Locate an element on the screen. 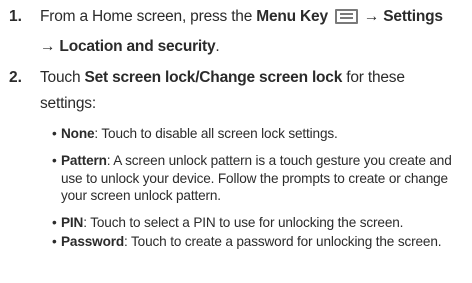 This screenshot has height=283, width=472. location-security-label: Location and security is located at coordinates (137, 46).